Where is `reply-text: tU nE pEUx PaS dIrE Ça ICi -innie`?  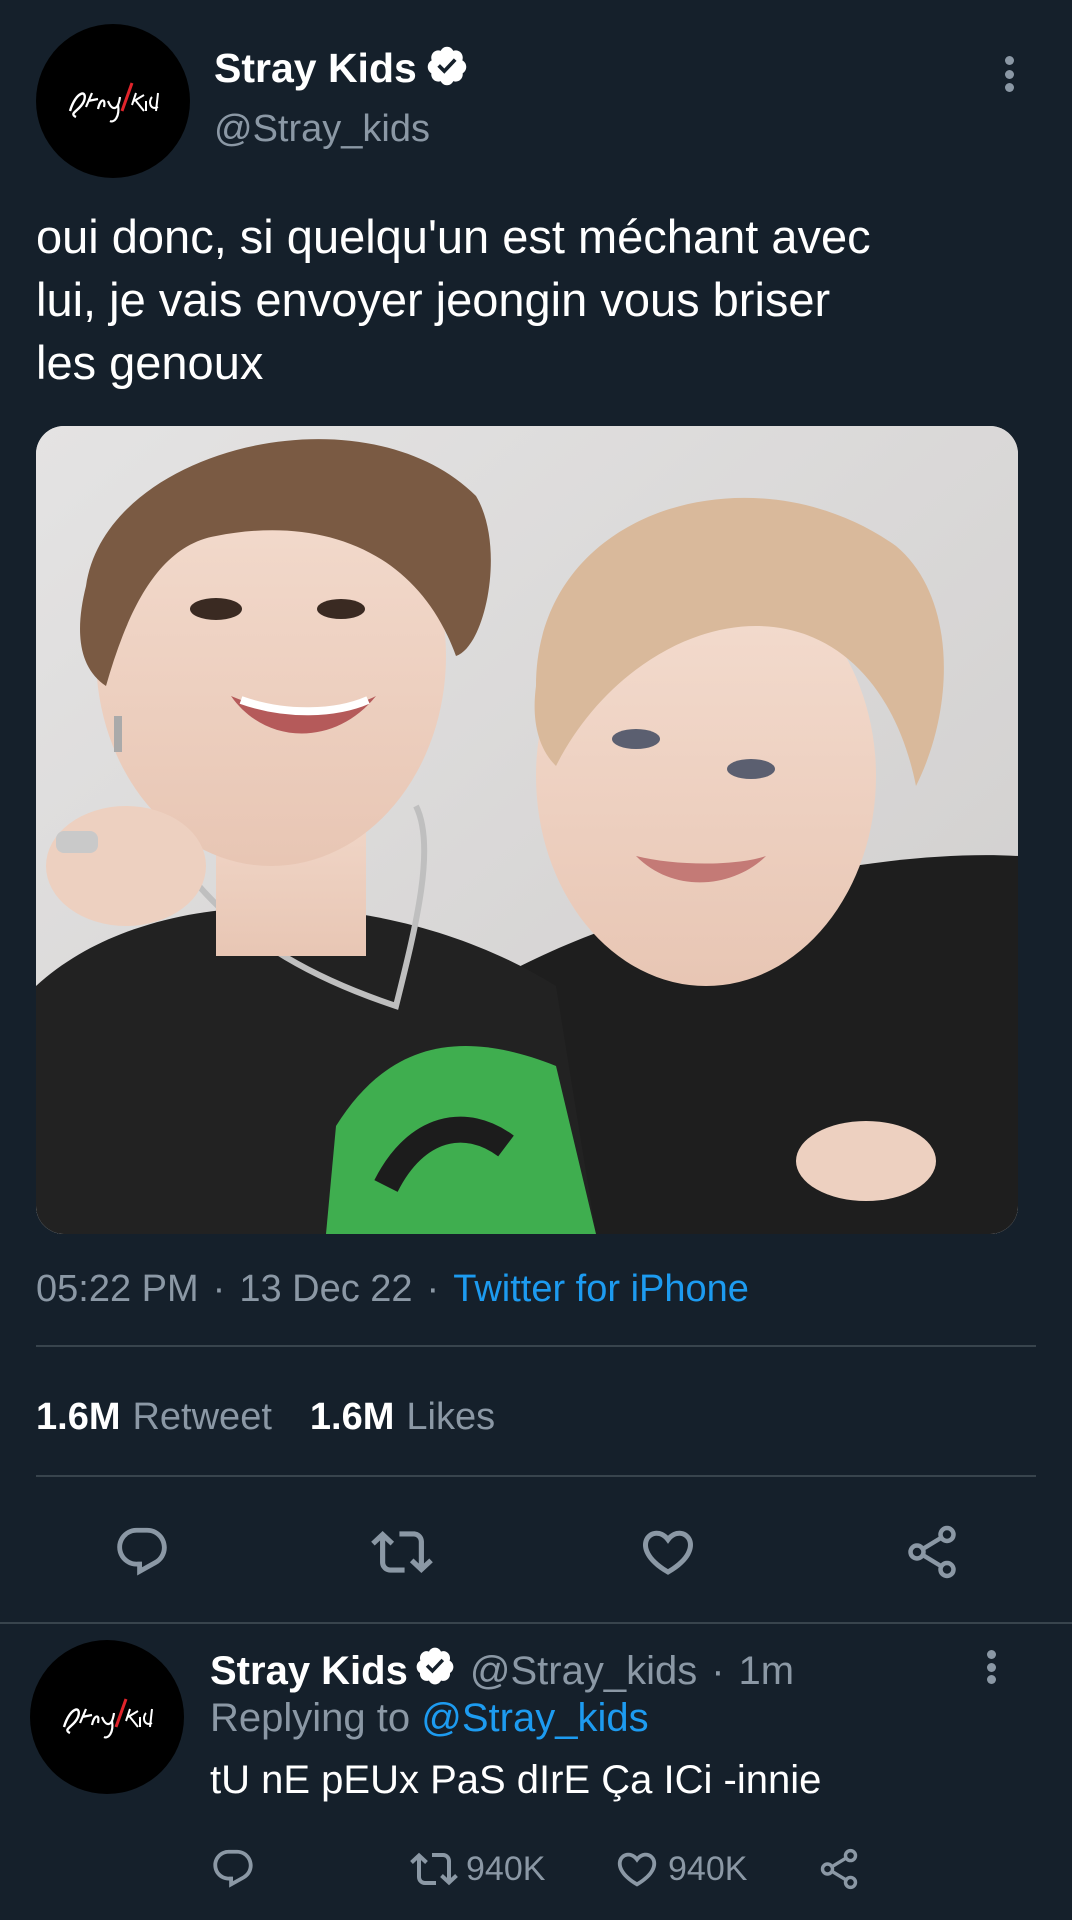
reply-text: tU nE pEUx PaS dIrE Ça ICi -innie is located at coordinates (516, 1780).